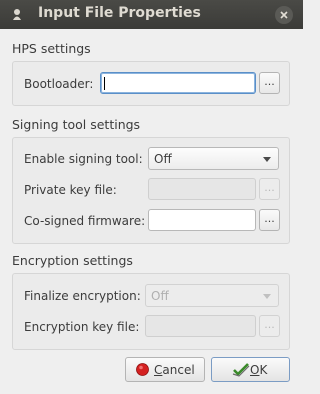 This screenshot has width=320, height=394. Describe the element at coordinates (160, 296) in the screenshot. I see `finalize-encryption-value: Off` at that location.